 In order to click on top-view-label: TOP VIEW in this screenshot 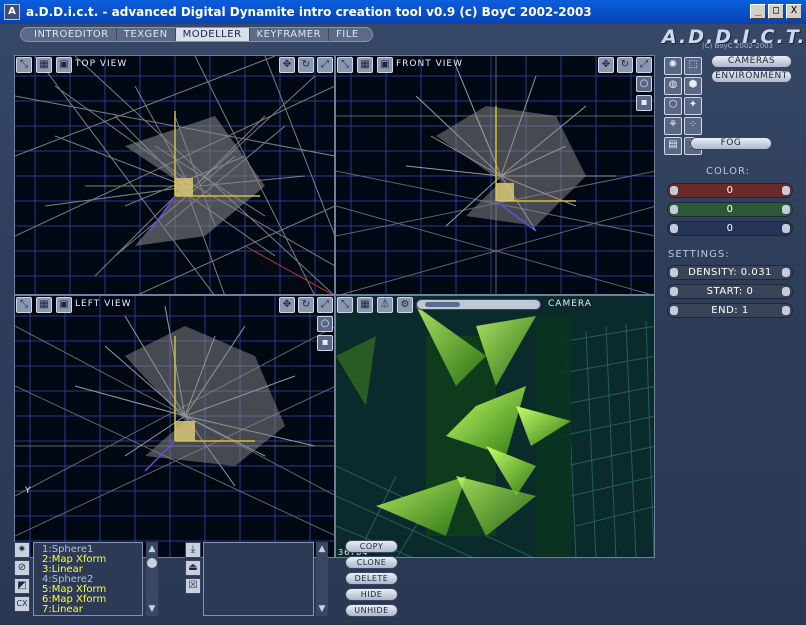, I will do `click(101, 64)`.